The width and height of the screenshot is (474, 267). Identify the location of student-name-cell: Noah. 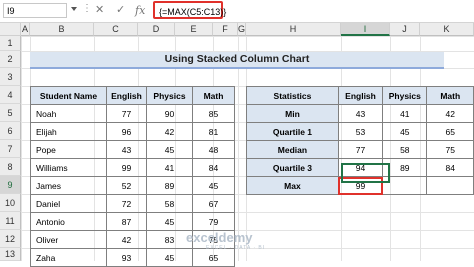
(68, 113).